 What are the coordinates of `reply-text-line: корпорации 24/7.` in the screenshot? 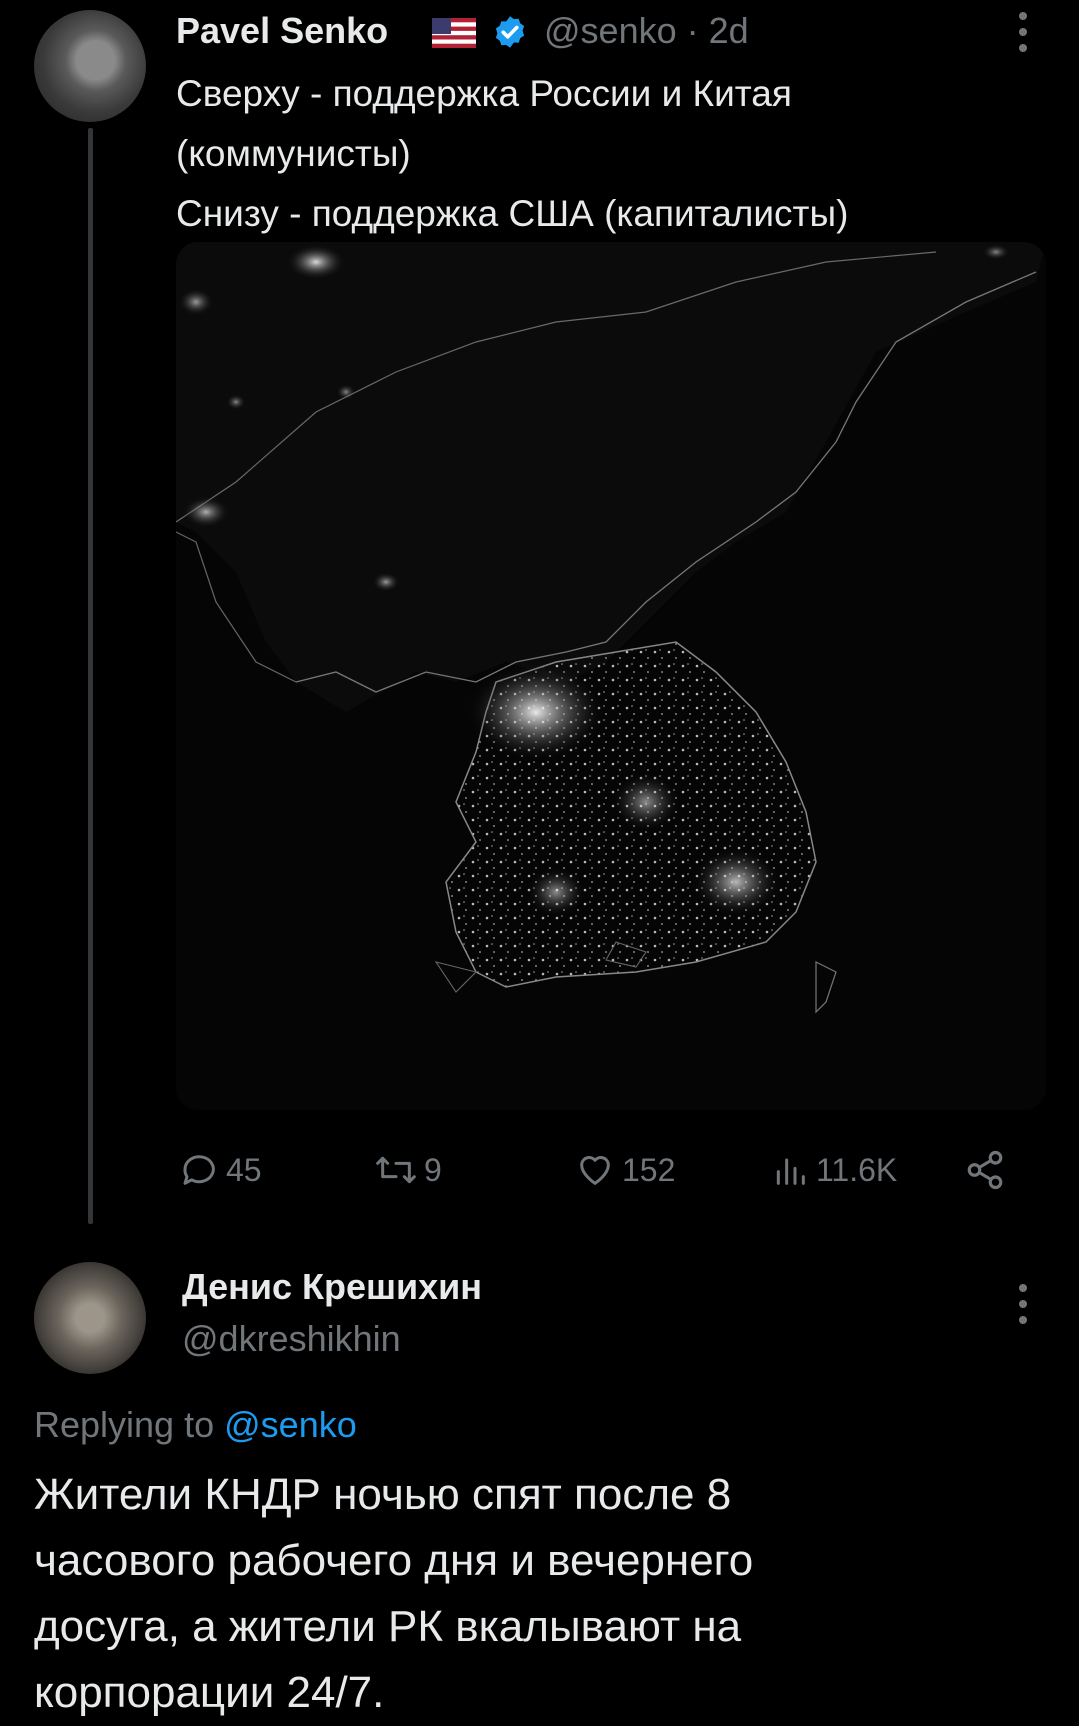 It's located at (209, 1692).